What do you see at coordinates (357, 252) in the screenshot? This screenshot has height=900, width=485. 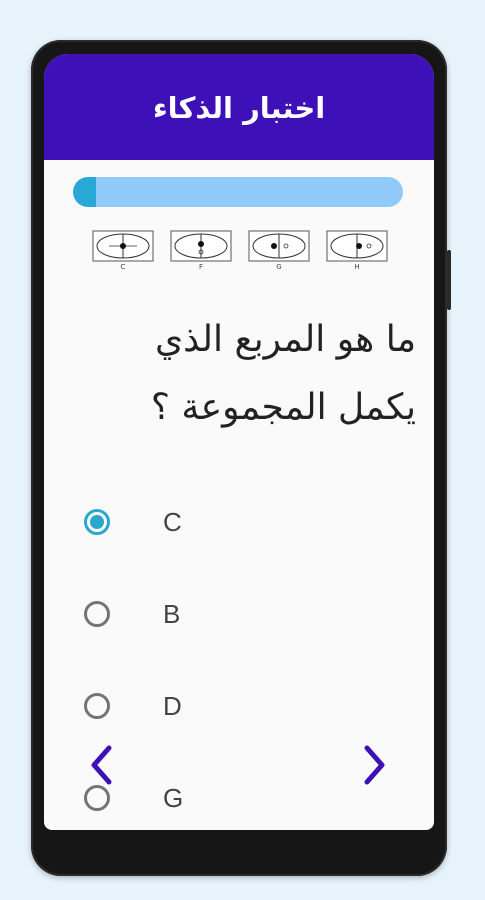 I see `puzzle-tile: H` at bounding box center [357, 252].